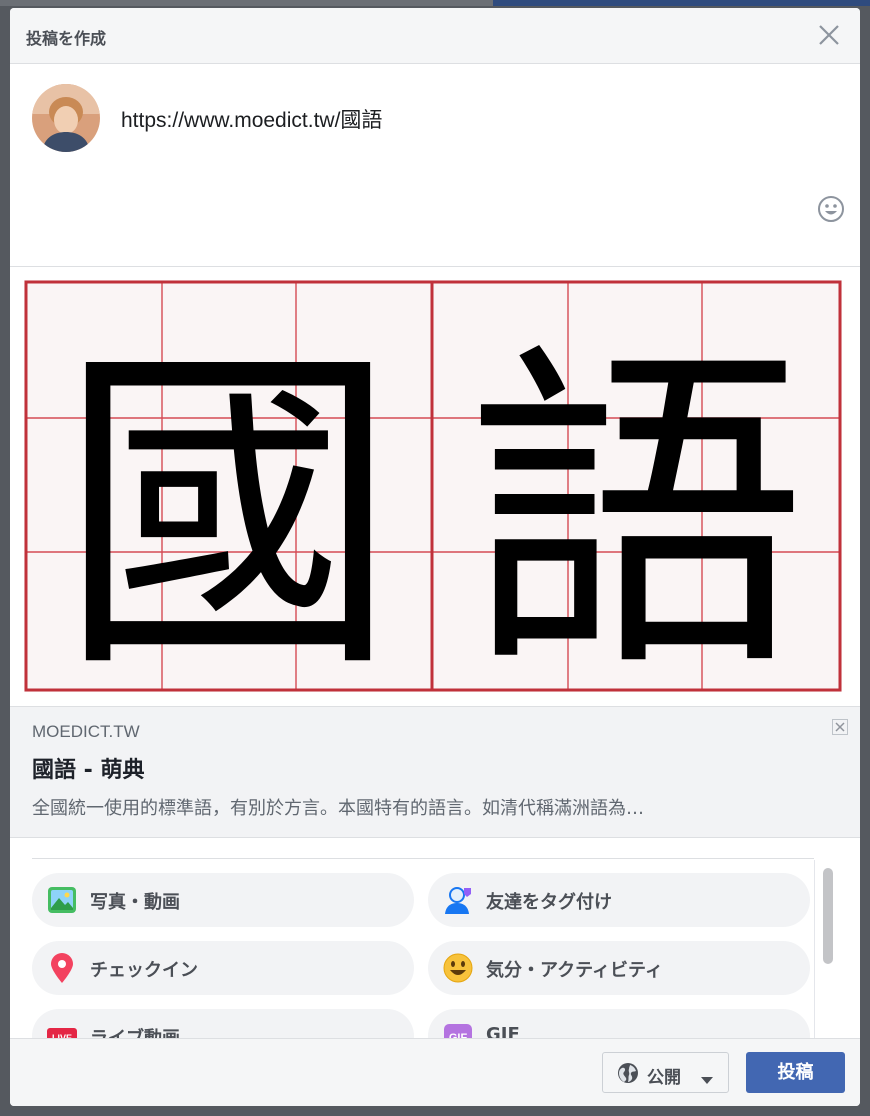 Image resolution: width=870 pixels, height=1116 pixels. I want to click on close-icon, so click(829, 35).